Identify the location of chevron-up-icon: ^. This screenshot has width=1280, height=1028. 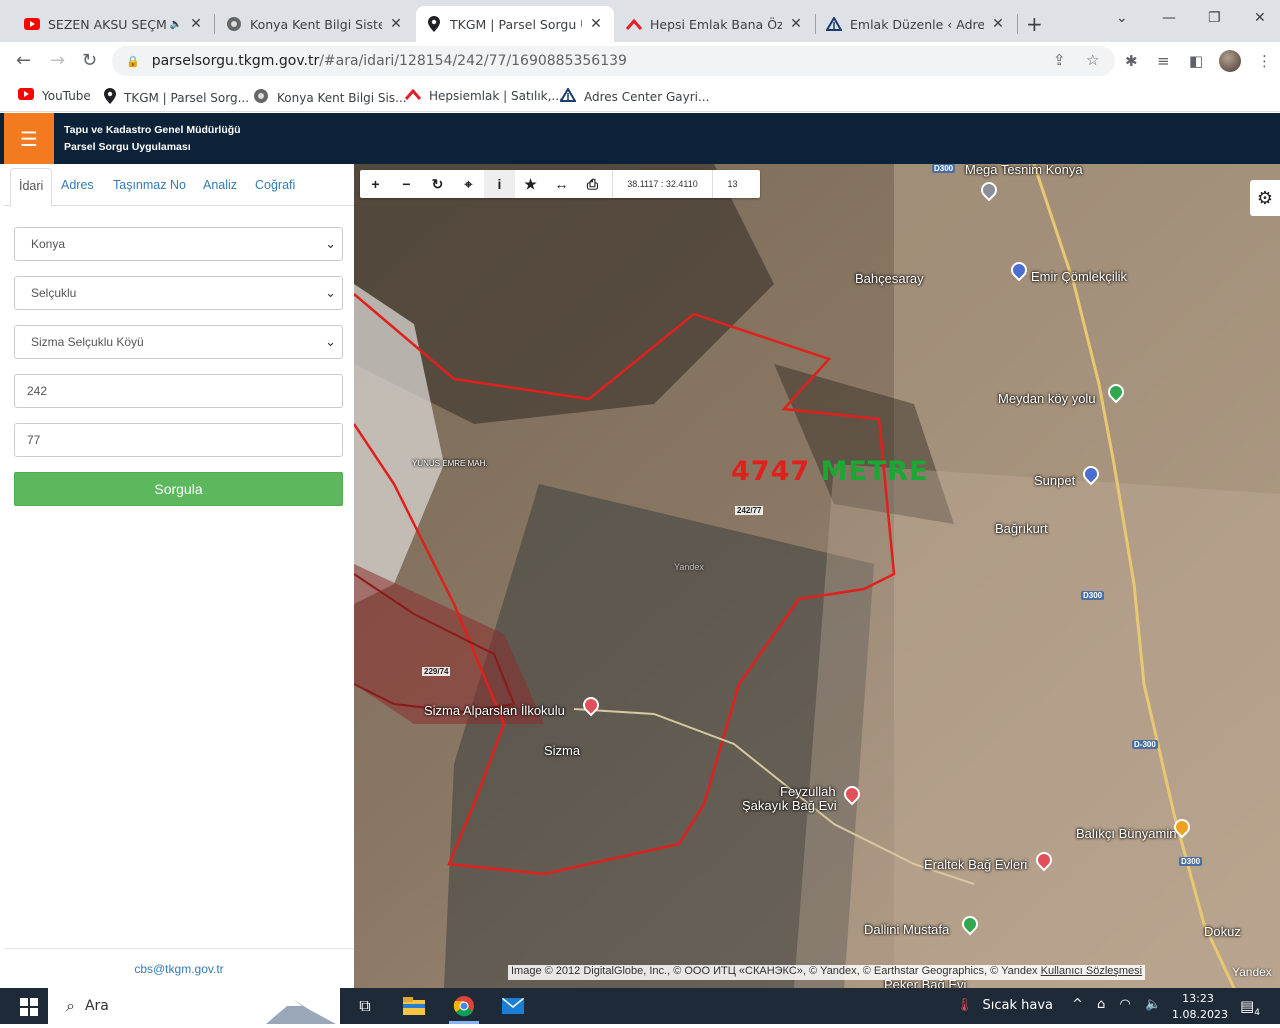
(1077, 1004).